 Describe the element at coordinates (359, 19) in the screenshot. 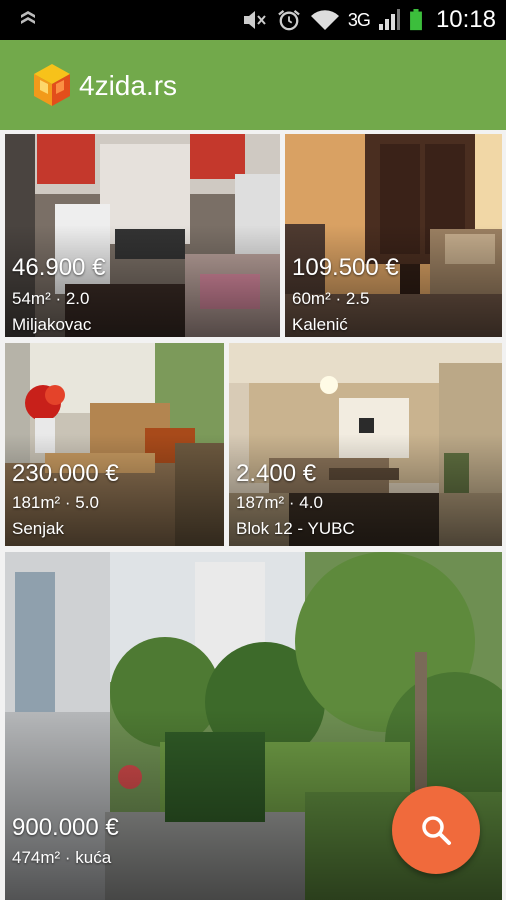

I see `network-type: 3G` at that location.